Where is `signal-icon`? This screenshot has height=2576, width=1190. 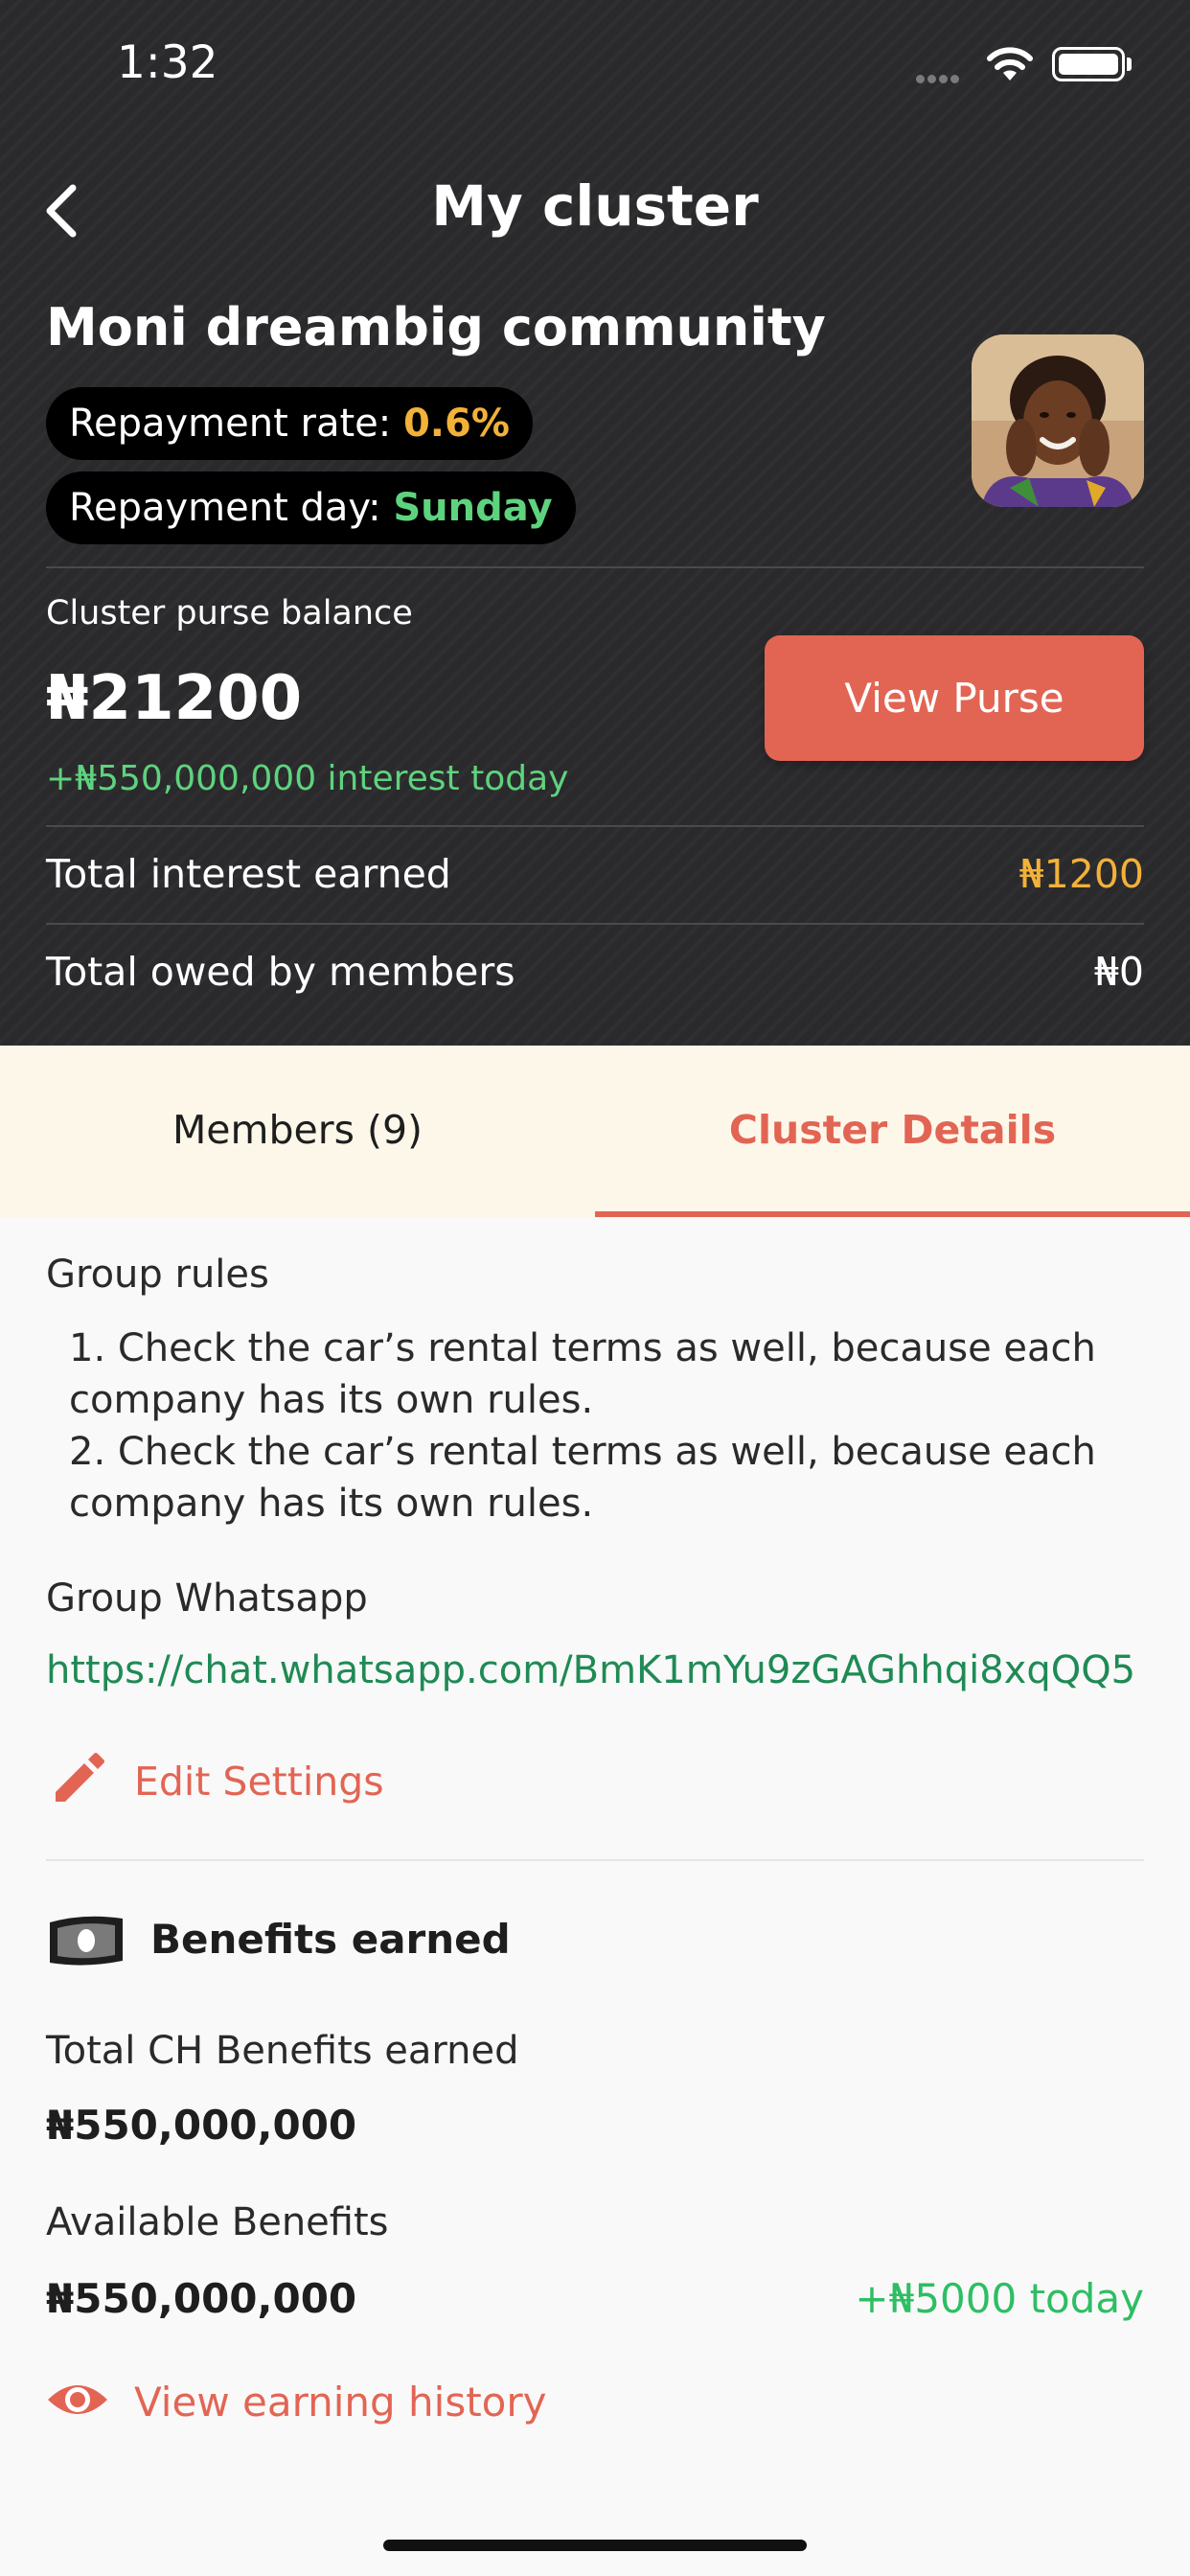
signal-icon is located at coordinates (939, 78).